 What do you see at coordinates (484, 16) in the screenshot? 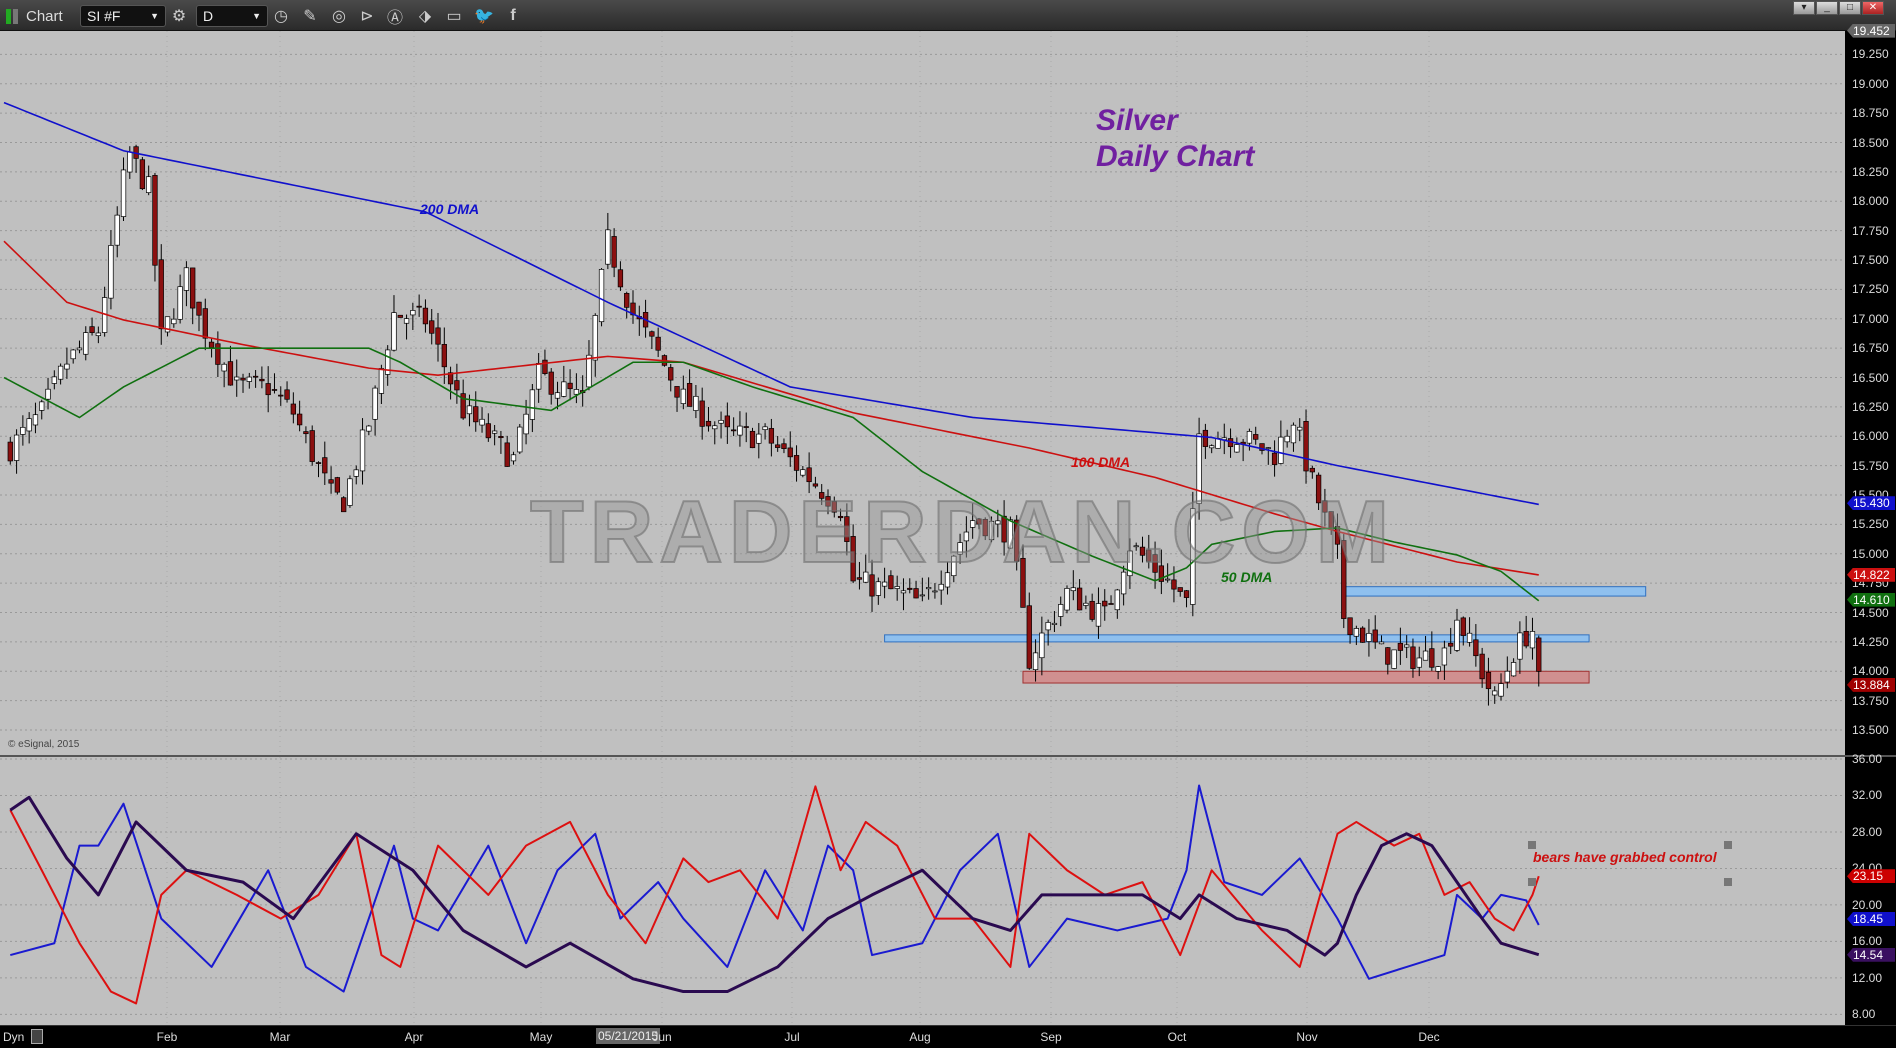
I see `twitter-icon: 🐦` at bounding box center [484, 16].